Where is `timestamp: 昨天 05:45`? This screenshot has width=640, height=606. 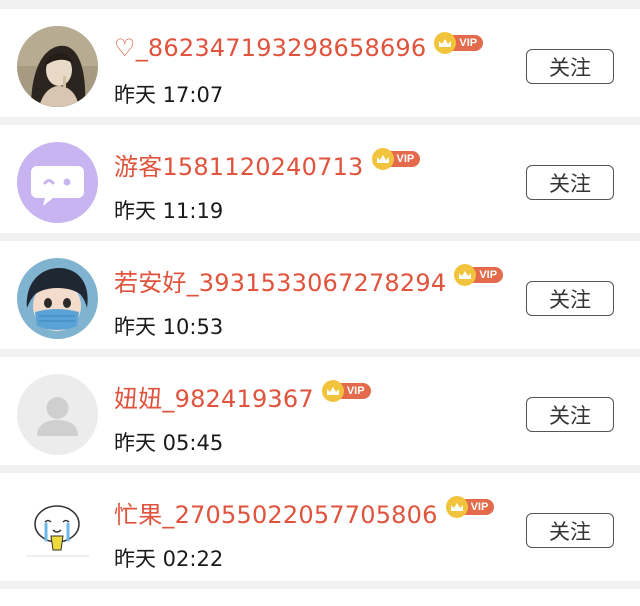
timestamp: 昨天 05:45 is located at coordinates (169, 443).